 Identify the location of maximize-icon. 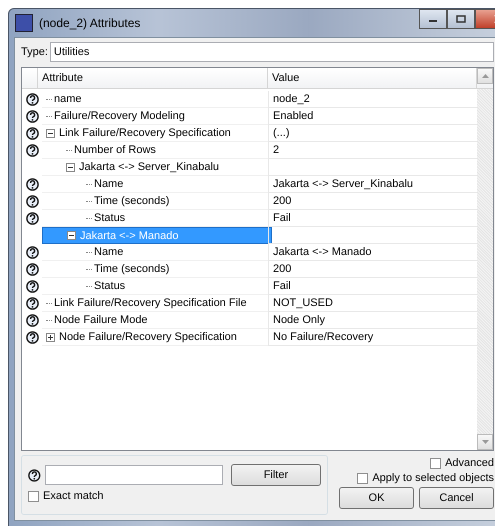
(461, 19).